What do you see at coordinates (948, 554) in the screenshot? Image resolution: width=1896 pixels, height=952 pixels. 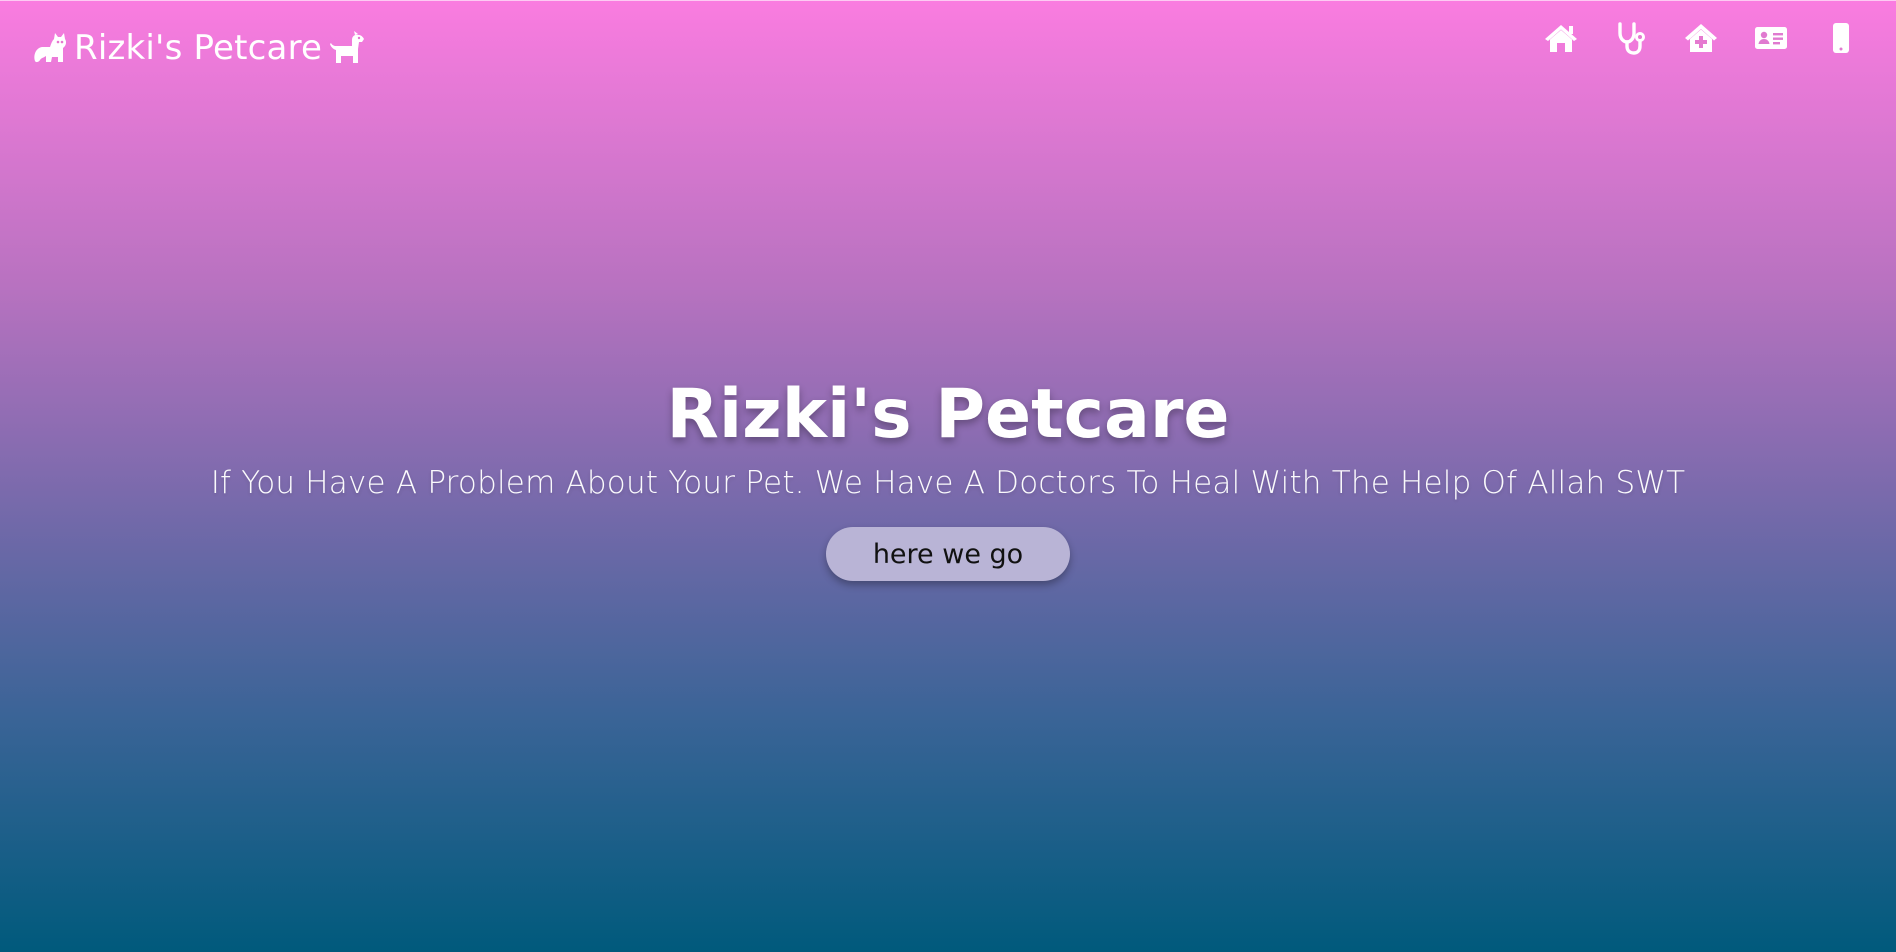 I see `here-we-go-button: here we go` at bounding box center [948, 554].